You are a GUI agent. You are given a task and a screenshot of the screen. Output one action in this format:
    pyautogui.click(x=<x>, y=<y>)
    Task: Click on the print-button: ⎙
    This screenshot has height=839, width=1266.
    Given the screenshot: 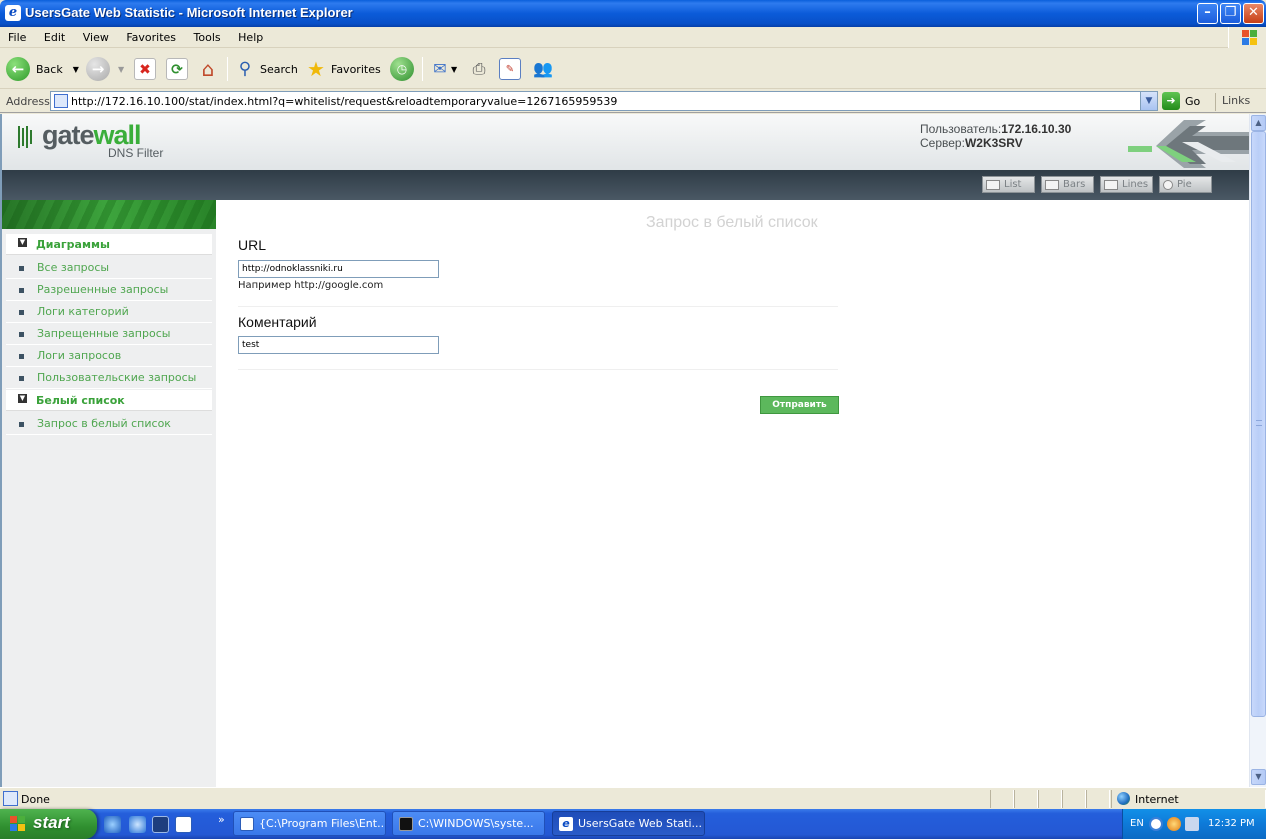 What is the action you would take?
    pyautogui.click(x=479, y=69)
    